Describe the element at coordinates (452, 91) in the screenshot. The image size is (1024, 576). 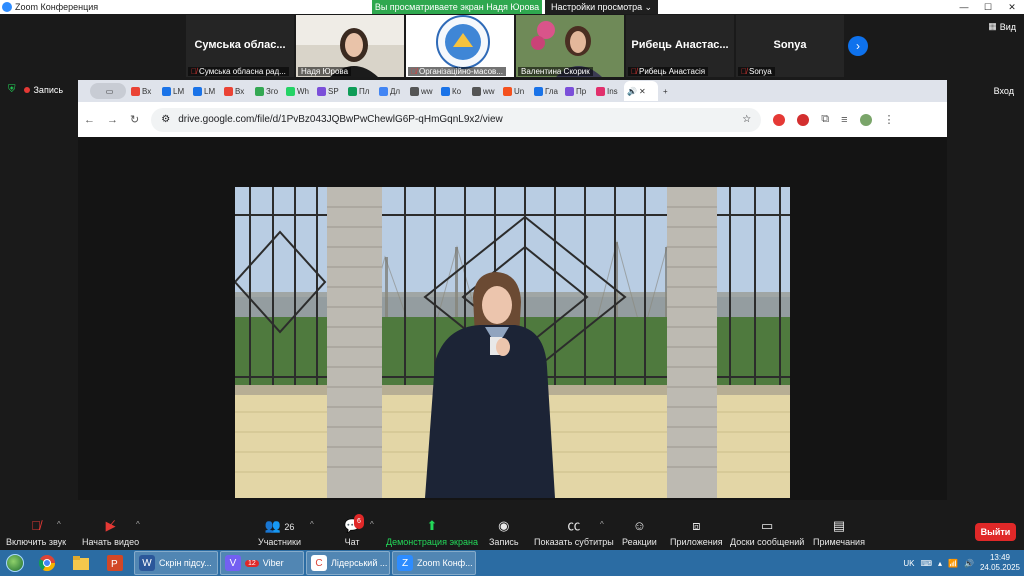
I see `browser-tab: Ко` at that location.